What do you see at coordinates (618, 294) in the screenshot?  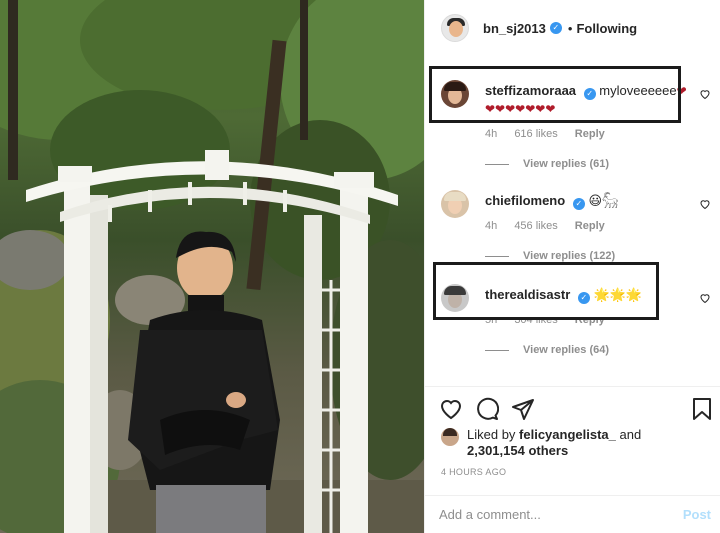 I see `comment-text: 🌟🌟🌟` at bounding box center [618, 294].